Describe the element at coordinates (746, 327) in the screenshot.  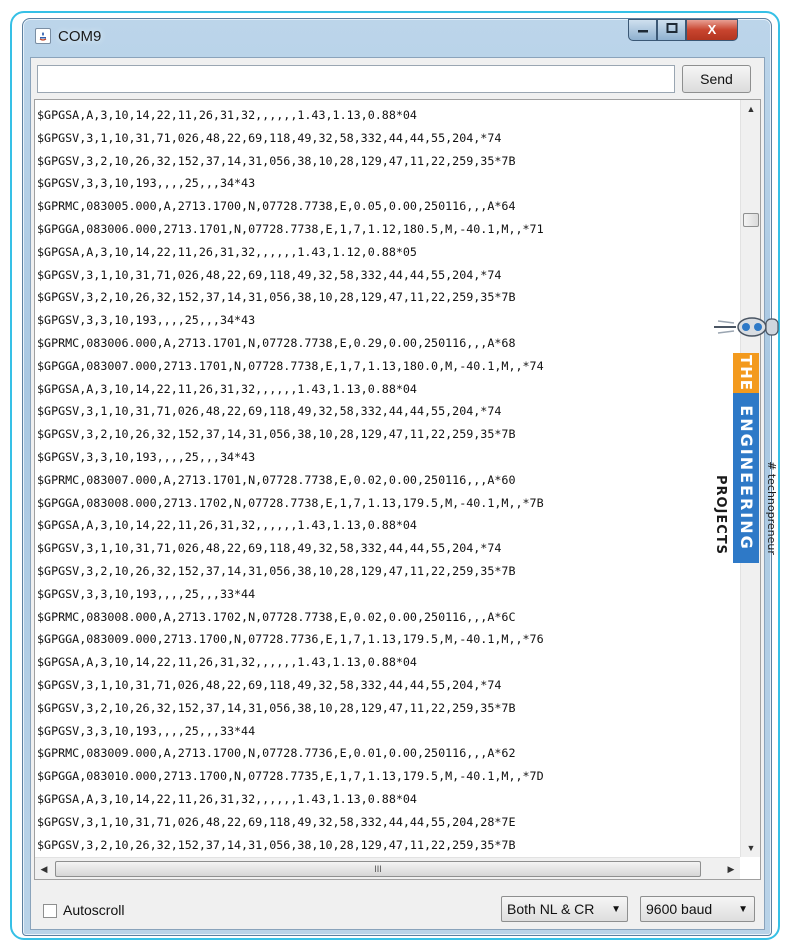
I see `robot-logo-icon` at that location.